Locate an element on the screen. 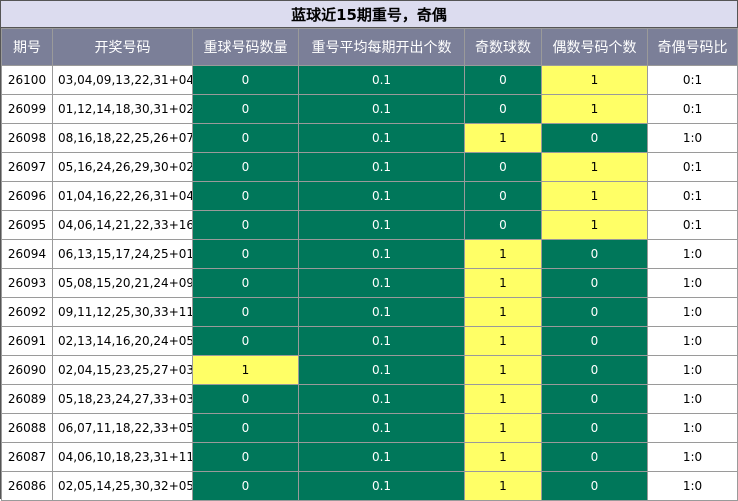  cell-draw-numbers: 06,13,15,17,24,25+01 is located at coordinates (122, 254).